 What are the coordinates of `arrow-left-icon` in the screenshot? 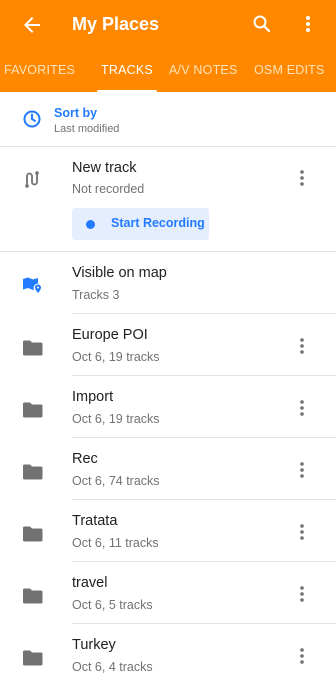 It's located at (32, 25).